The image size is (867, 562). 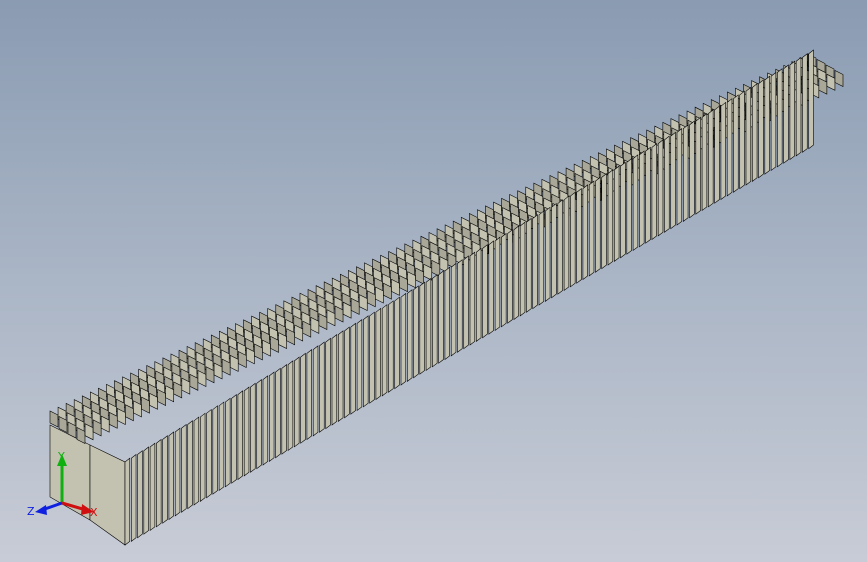 I want to click on triad-x-label: X, so click(x=94, y=512).